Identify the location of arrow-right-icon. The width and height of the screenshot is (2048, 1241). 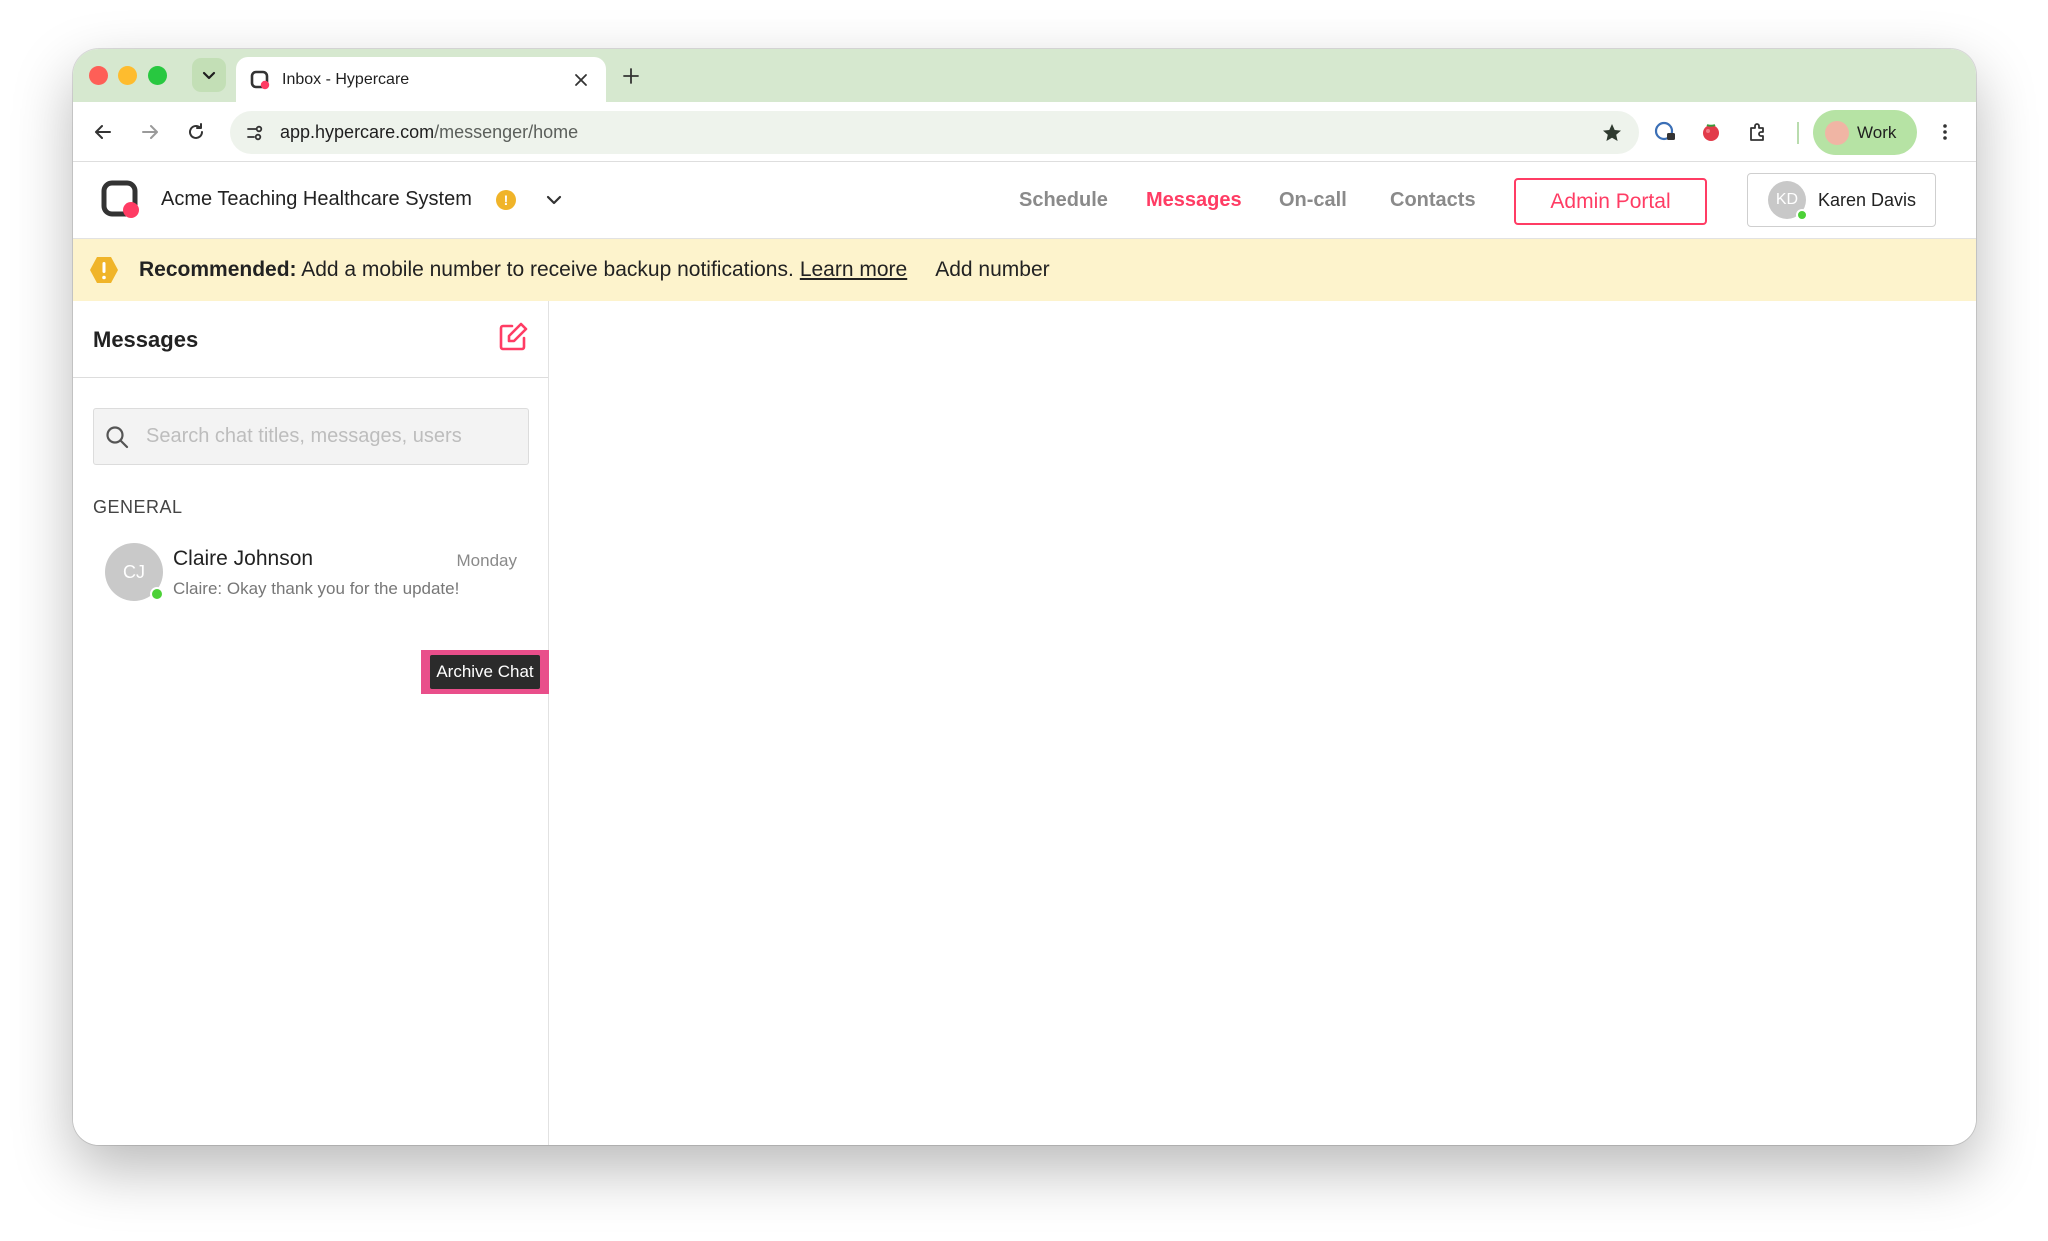
(150, 132).